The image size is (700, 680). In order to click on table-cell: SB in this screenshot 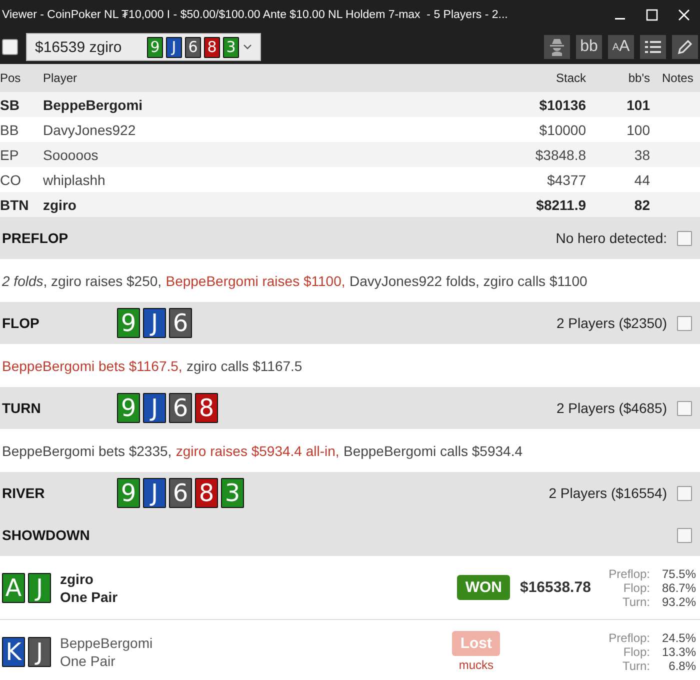, I will do `click(21, 104)`.